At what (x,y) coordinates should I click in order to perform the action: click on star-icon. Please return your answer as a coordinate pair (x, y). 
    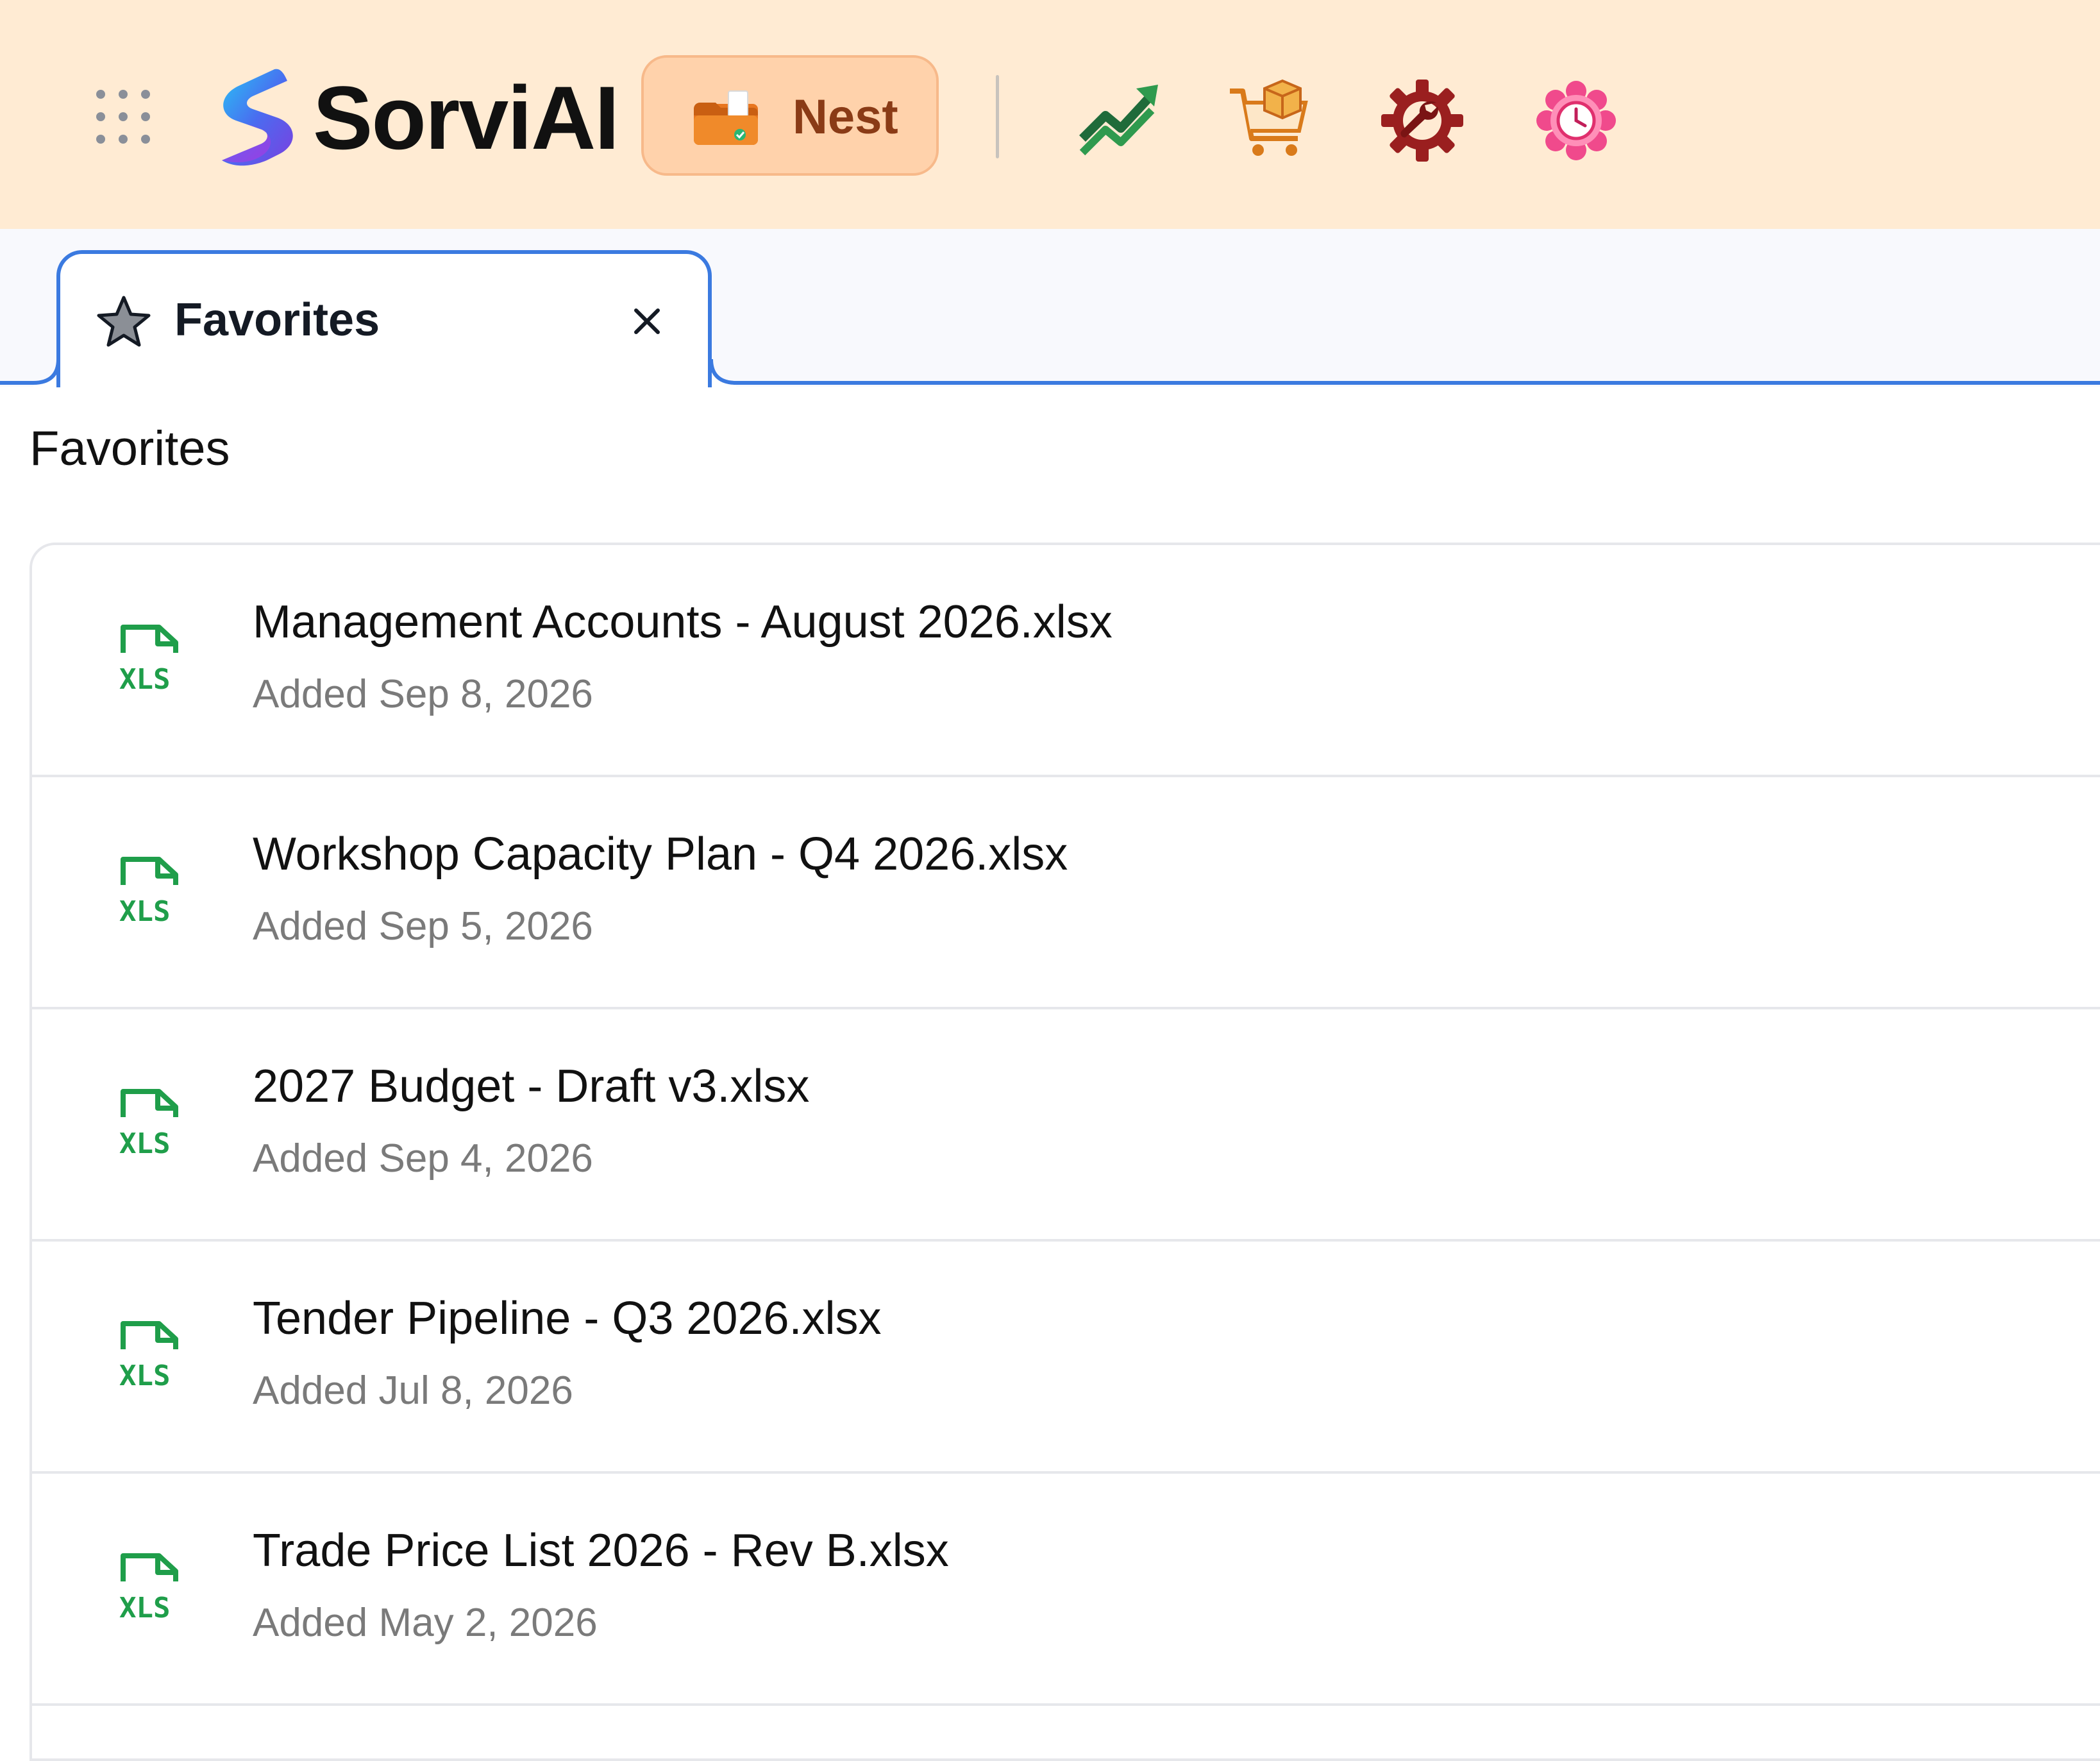
    Looking at the image, I should click on (124, 321).